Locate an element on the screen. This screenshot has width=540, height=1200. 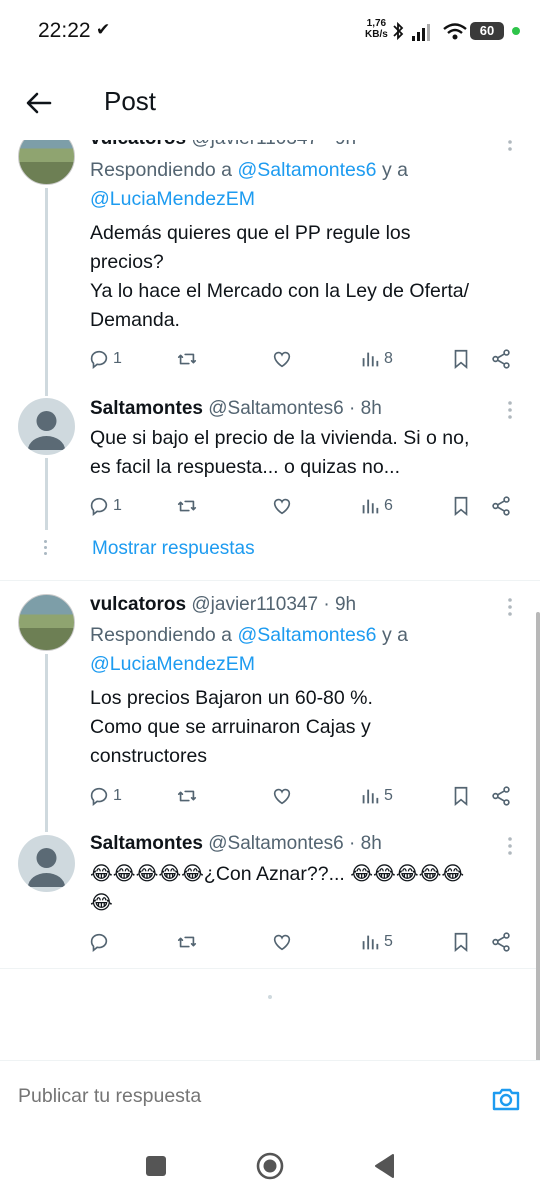
views-button: 8 is located at coordinates (376, 359).